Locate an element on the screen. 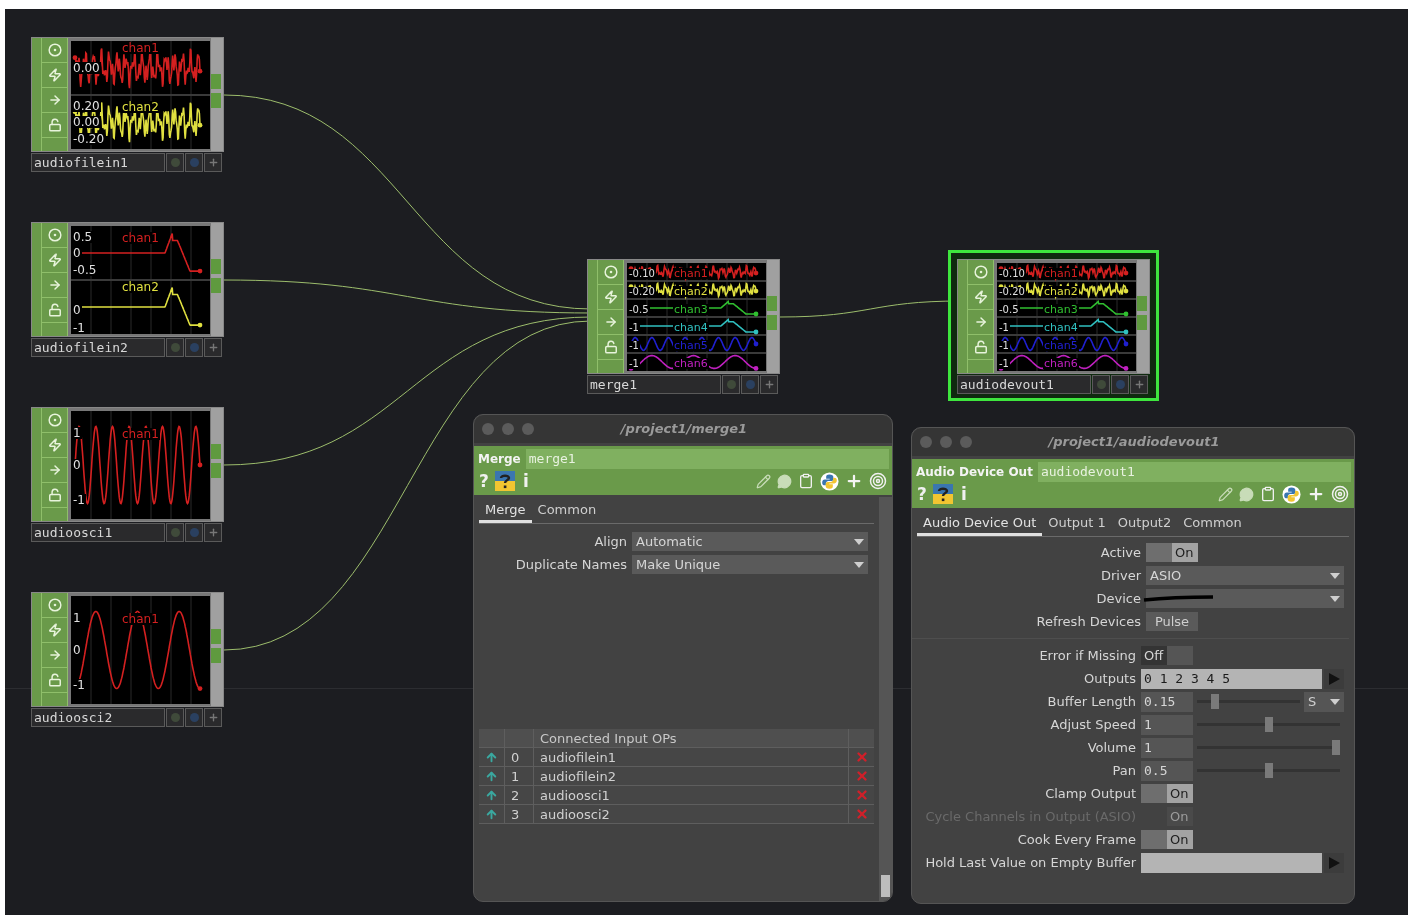  dropdown-menu: Automatic is located at coordinates (750, 541).